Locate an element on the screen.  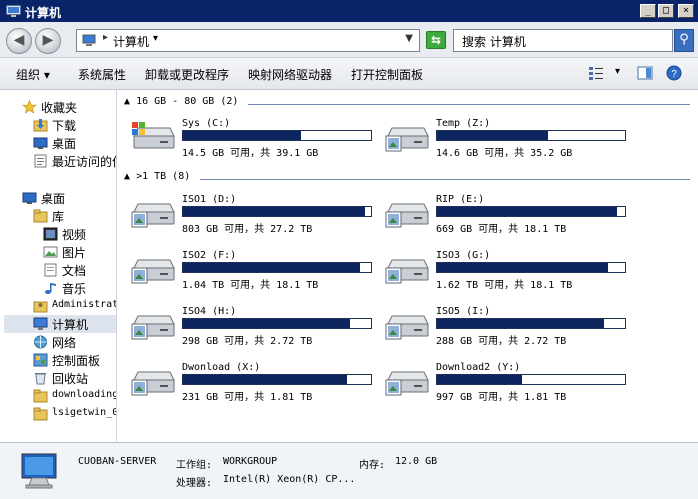
forward-arrow-icon: ▶ is located at coordinates (48, 40).